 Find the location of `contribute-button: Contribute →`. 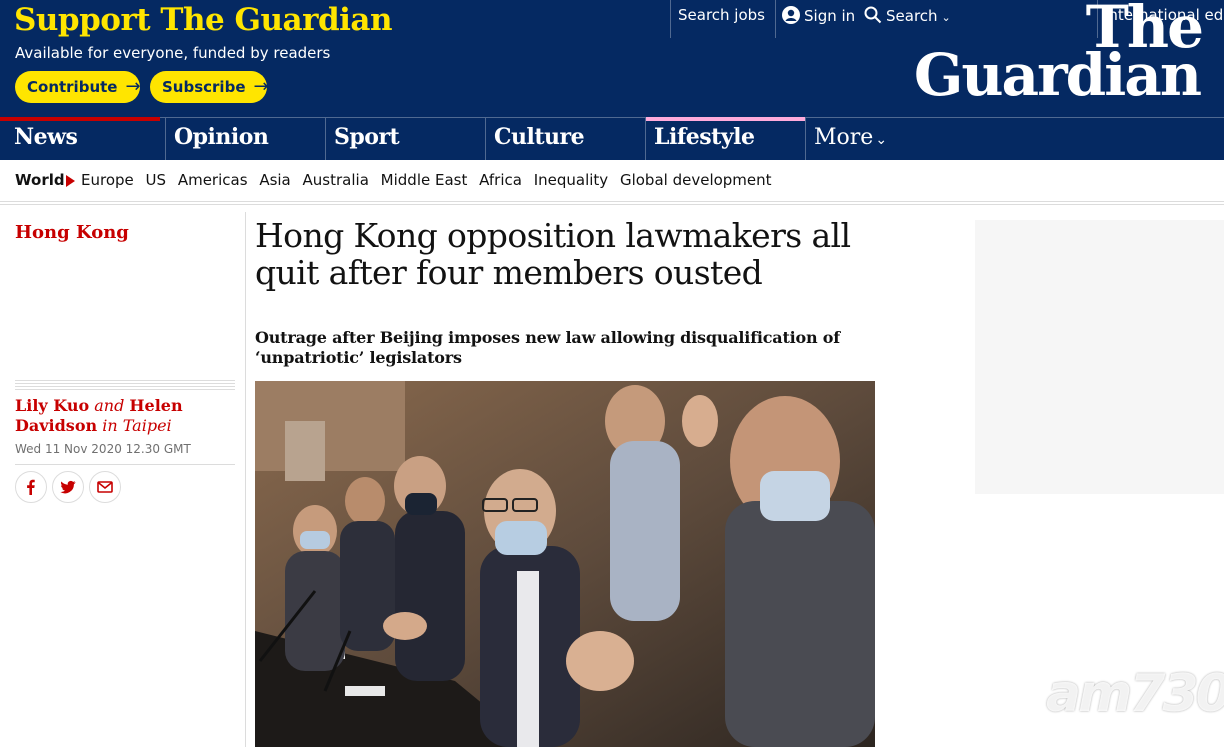

contribute-button: Contribute → is located at coordinates (78, 87).